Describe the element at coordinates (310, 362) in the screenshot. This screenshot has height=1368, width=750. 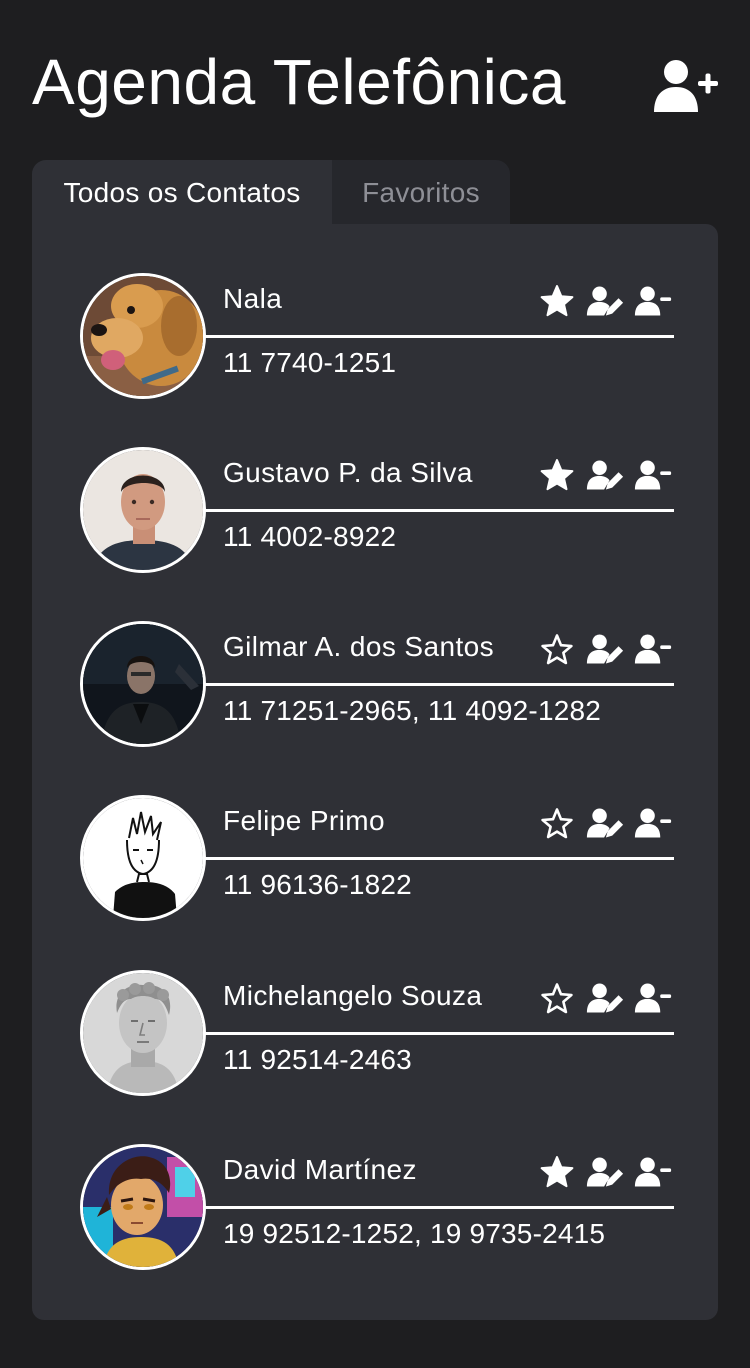
I see `contact-phones: 11 7740-1251` at that location.